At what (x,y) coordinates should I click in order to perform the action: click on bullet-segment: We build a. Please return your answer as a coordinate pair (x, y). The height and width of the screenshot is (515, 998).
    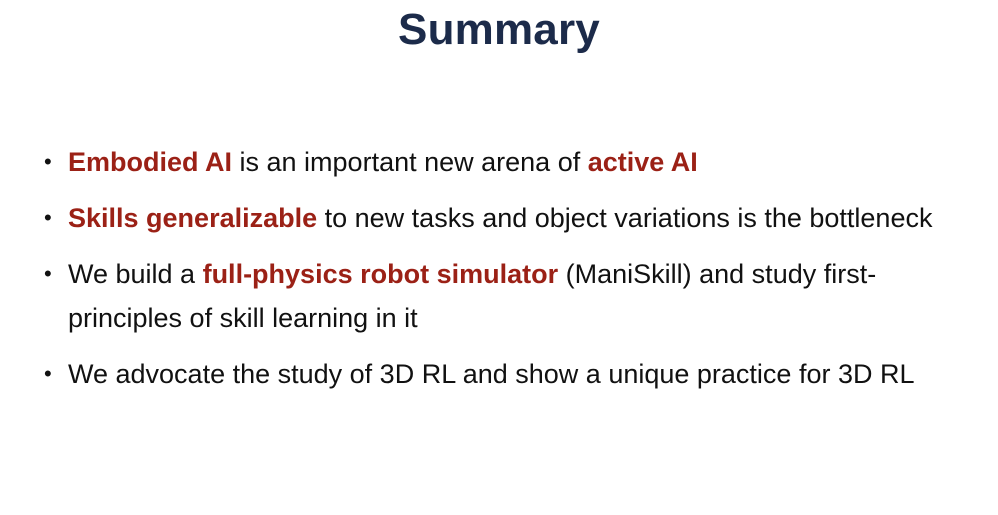
    Looking at the image, I should click on (135, 274).